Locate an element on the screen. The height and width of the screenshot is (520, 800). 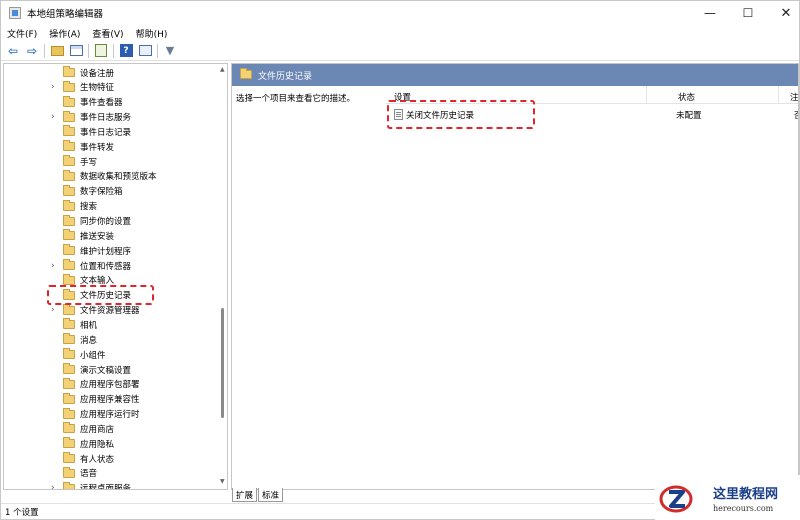
filter-icon: ▼ is located at coordinates (170, 51).